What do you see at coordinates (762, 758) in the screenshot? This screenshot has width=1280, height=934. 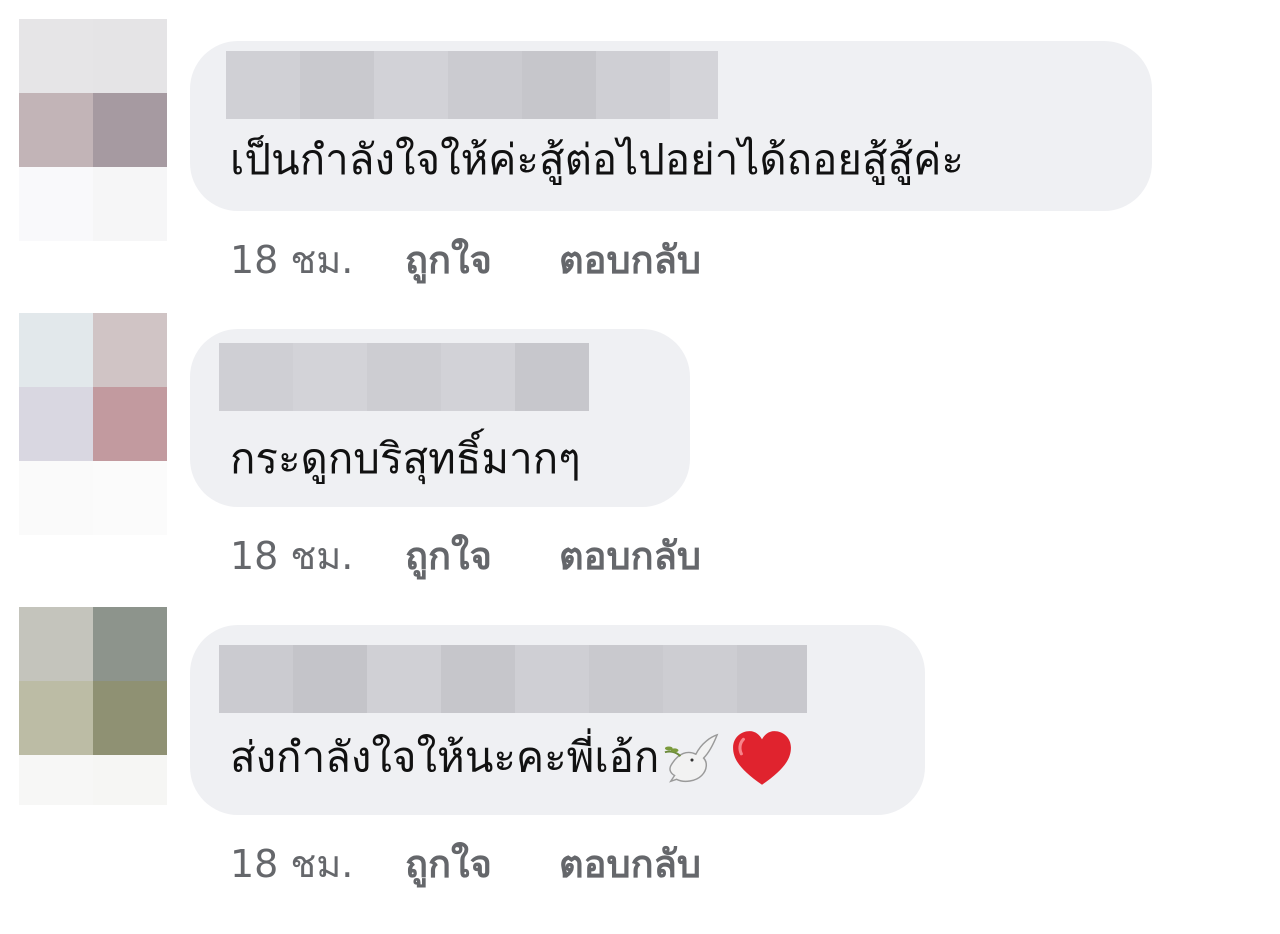 I see `heart-icon` at bounding box center [762, 758].